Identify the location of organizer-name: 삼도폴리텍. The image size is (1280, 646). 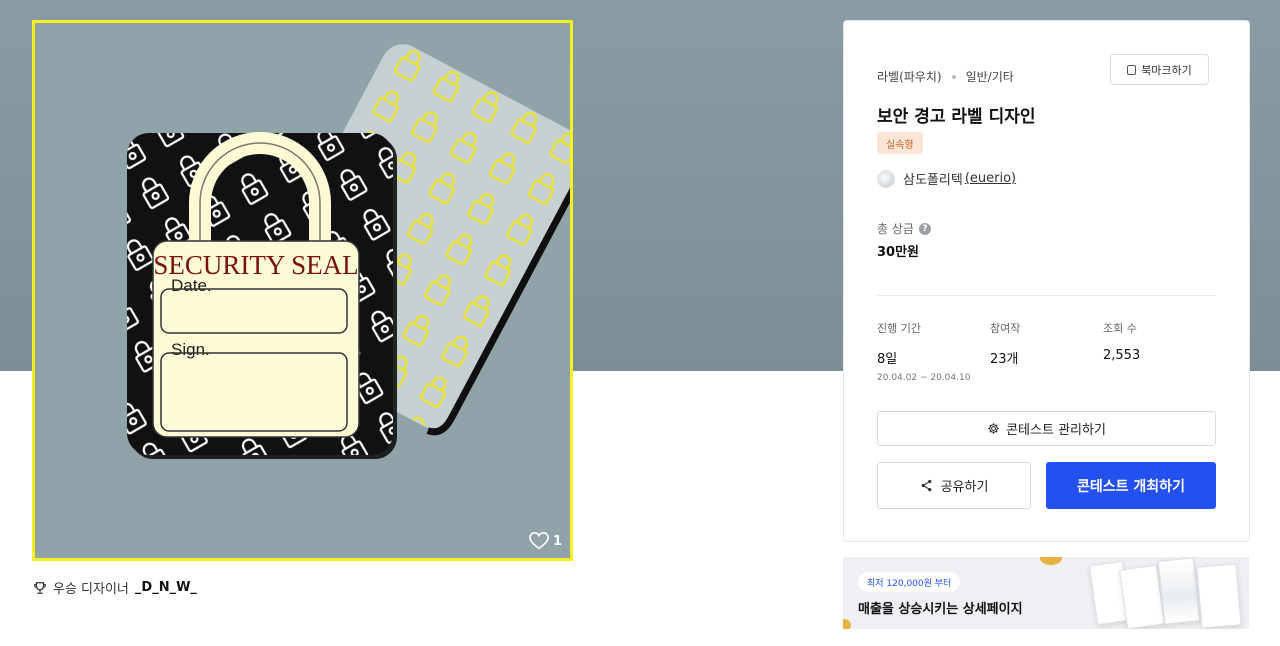
(933, 180).